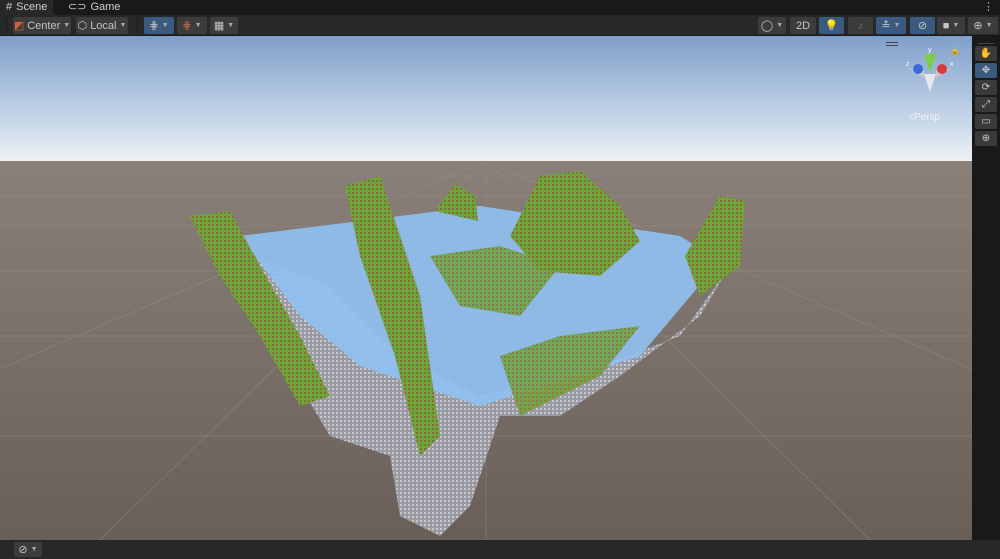 The image size is (1000, 559). I want to click on grid-plane-icon: ▦, so click(219, 26).